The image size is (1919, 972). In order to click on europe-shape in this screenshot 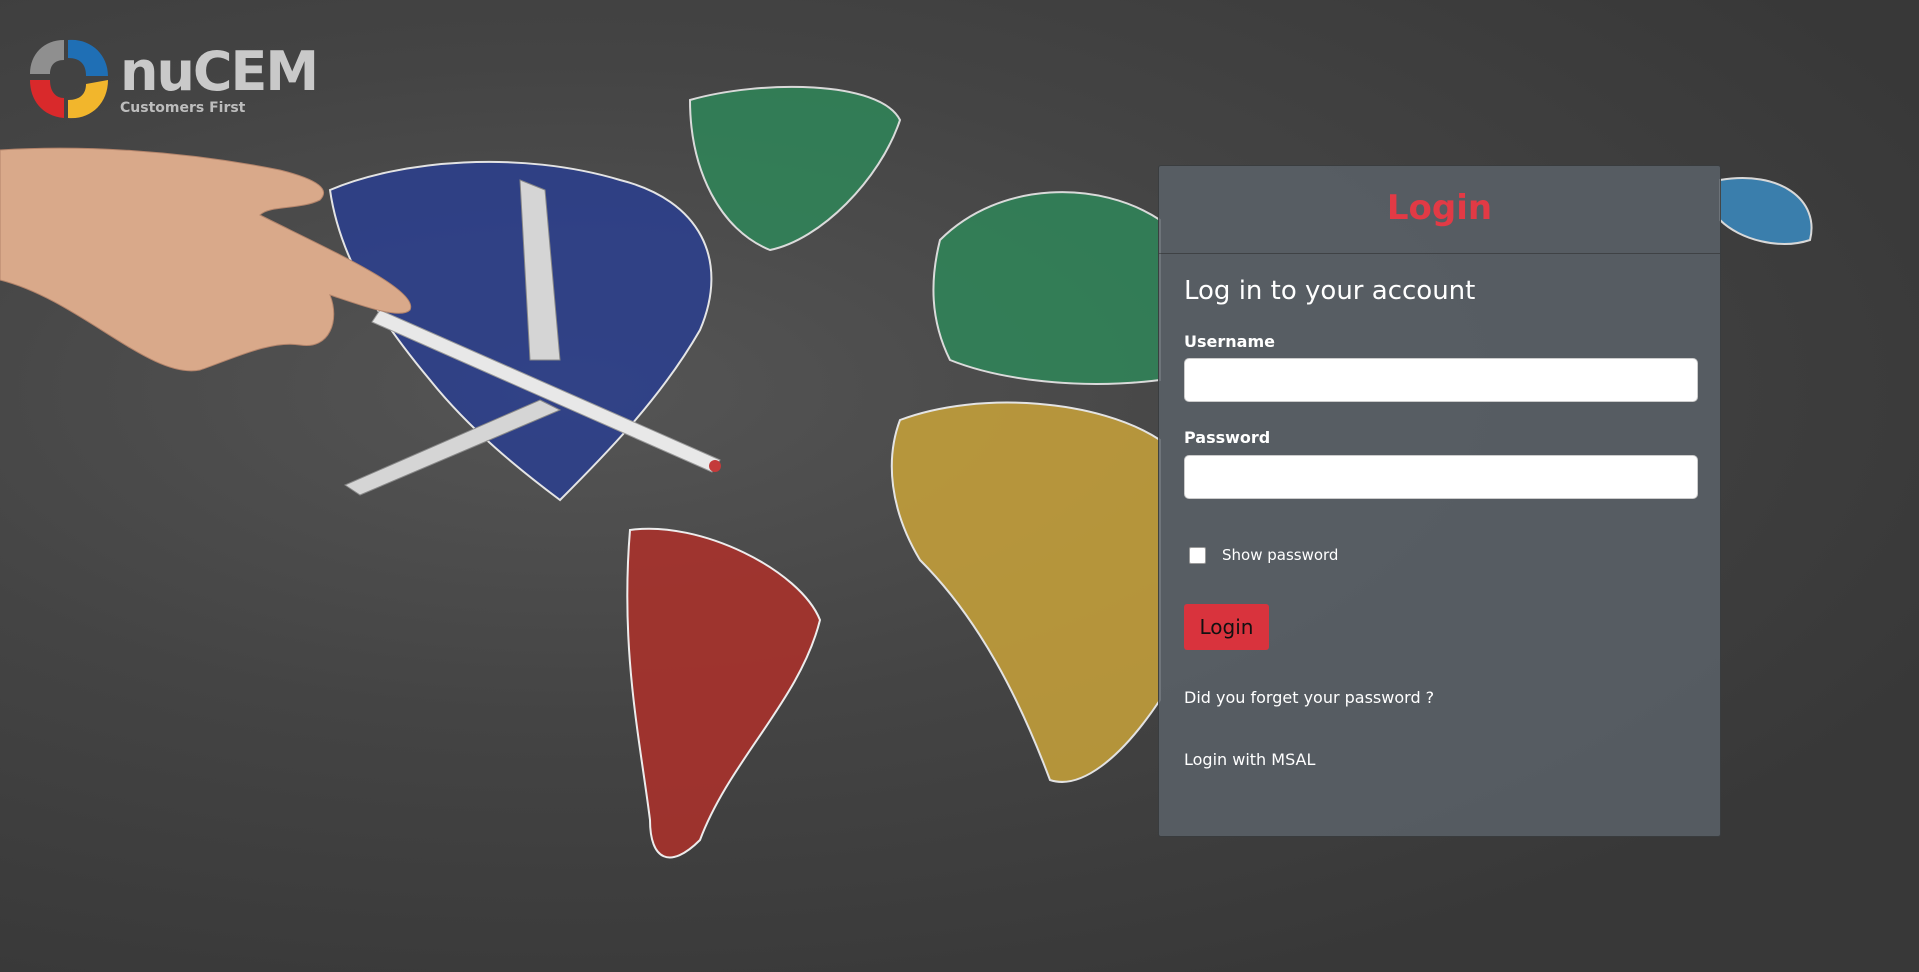, I will do `click(1046, 288)`.